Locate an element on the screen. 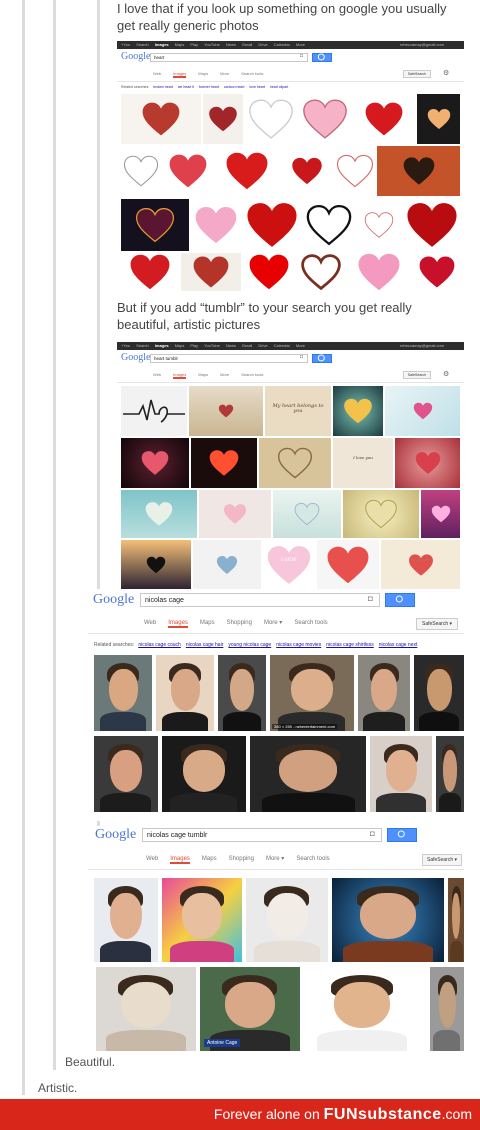 This screenshot has height=1130, width=480. image-result: Antoine Cage is located at coordinates (250, 1009).